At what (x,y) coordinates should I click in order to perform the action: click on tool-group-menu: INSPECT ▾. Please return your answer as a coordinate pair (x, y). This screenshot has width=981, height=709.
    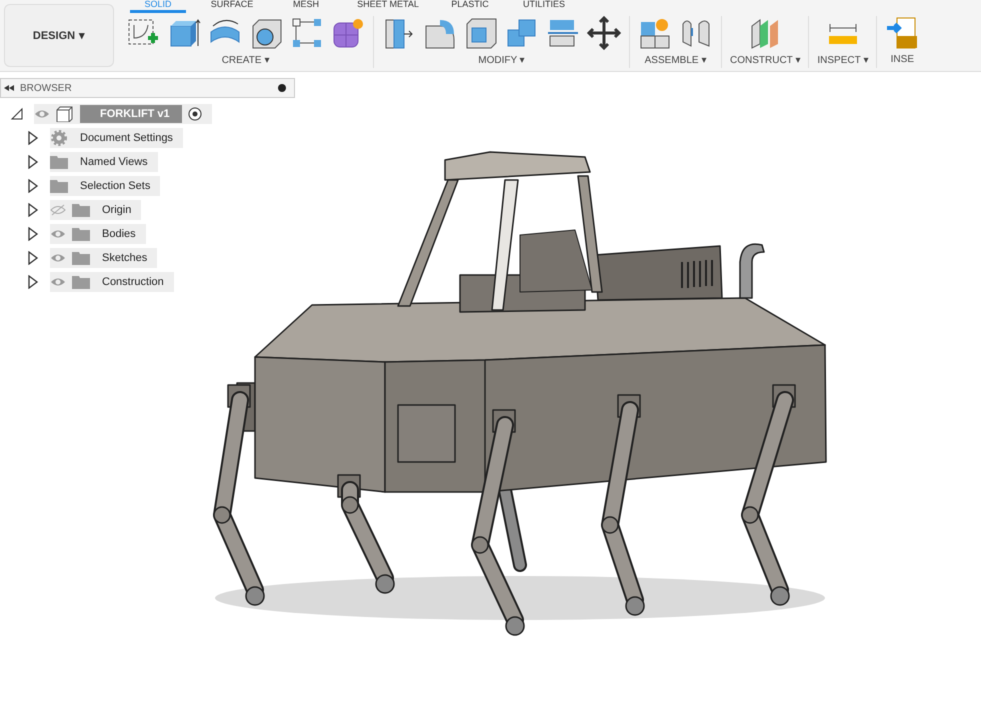
    Looking at the image, I should click on (842, 60).